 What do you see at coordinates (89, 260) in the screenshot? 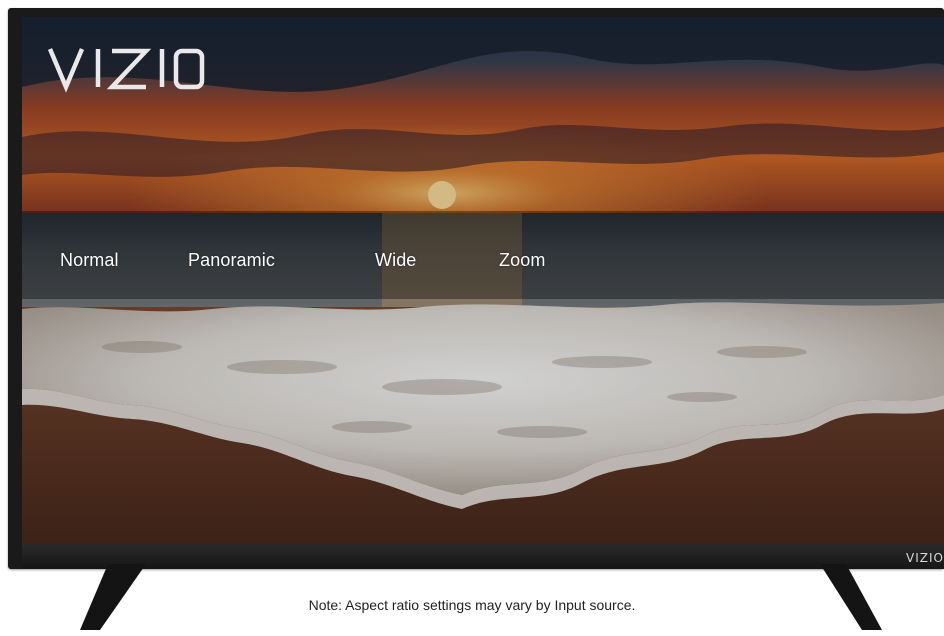
I see `aspect-option-normal: Normal` at bounding box center [89, 260].